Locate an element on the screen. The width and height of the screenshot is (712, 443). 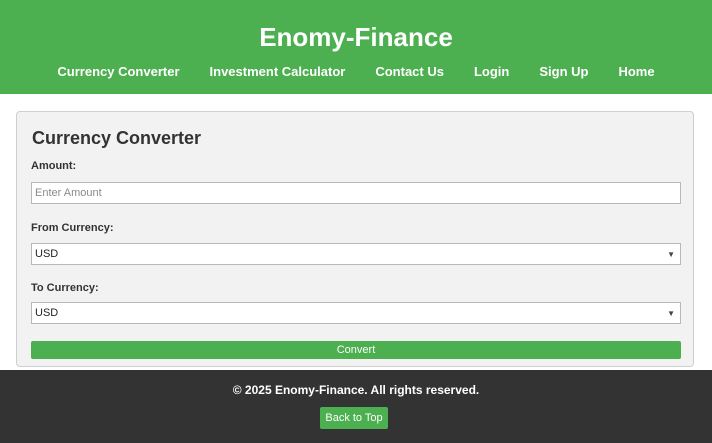
from-currency-select: USD ▼ is located at coordinates (356, 254).